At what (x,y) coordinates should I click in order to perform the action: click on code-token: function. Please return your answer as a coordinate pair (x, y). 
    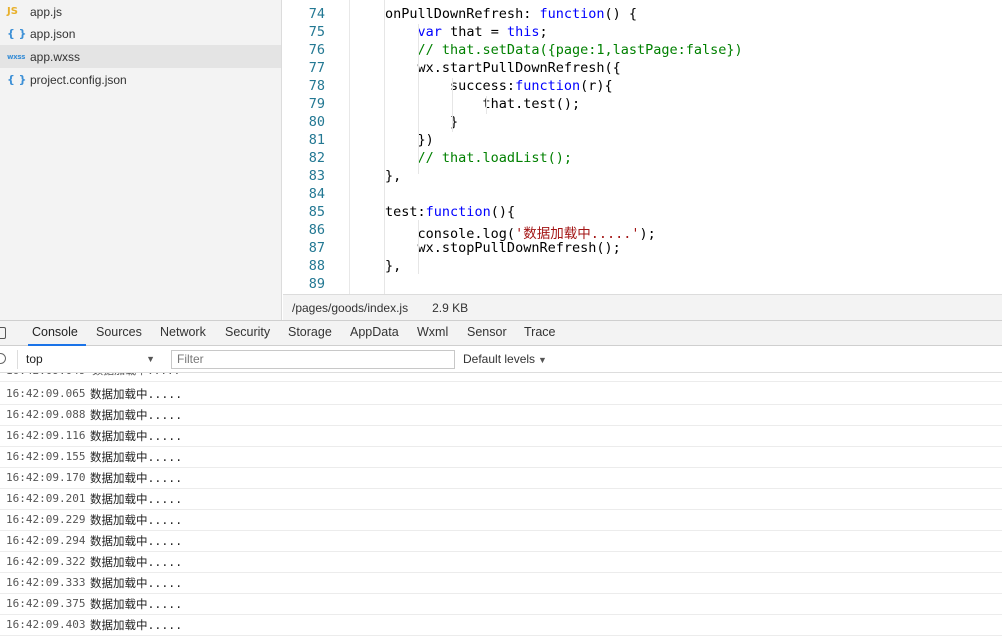
    Looking at the image, I should click on (572, 14).